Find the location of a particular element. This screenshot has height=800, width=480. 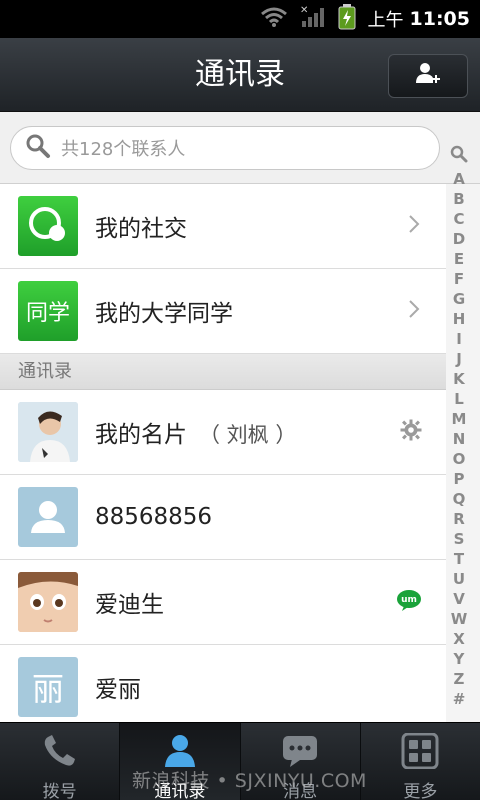

index-letter: S is located at coordinates (459, 539).